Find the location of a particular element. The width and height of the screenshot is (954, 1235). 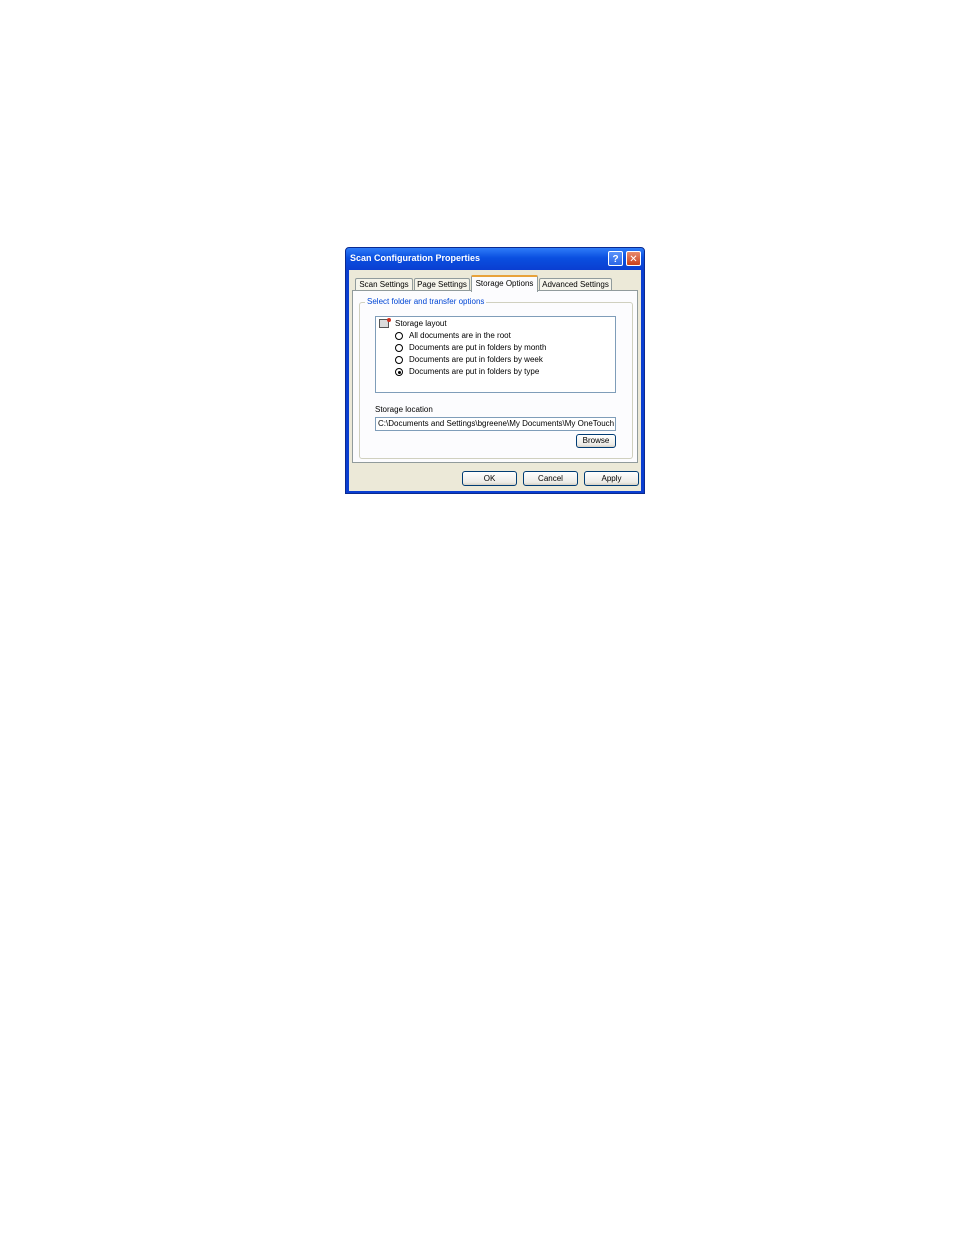

tab-storage-options: Storage Options is located at coordinates (504, 283).